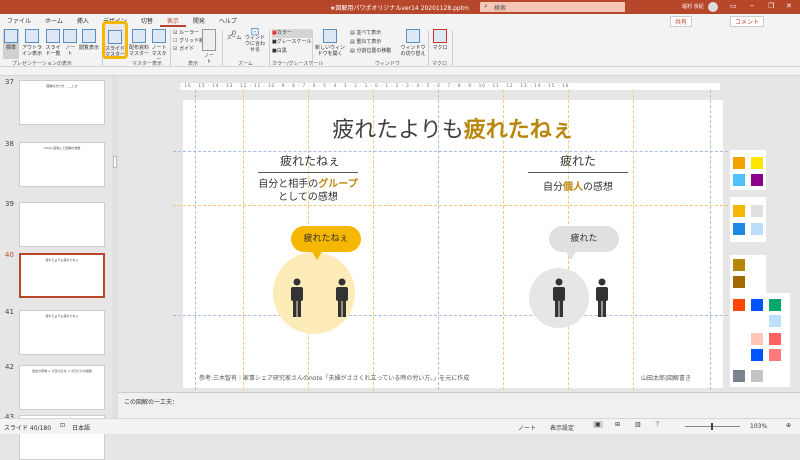 This screenshot has height=460, width=800. What do you see at coordinates (209, 47) in the screenshot?
I see `notes-button: ノート` at bounding box center [209, 47].